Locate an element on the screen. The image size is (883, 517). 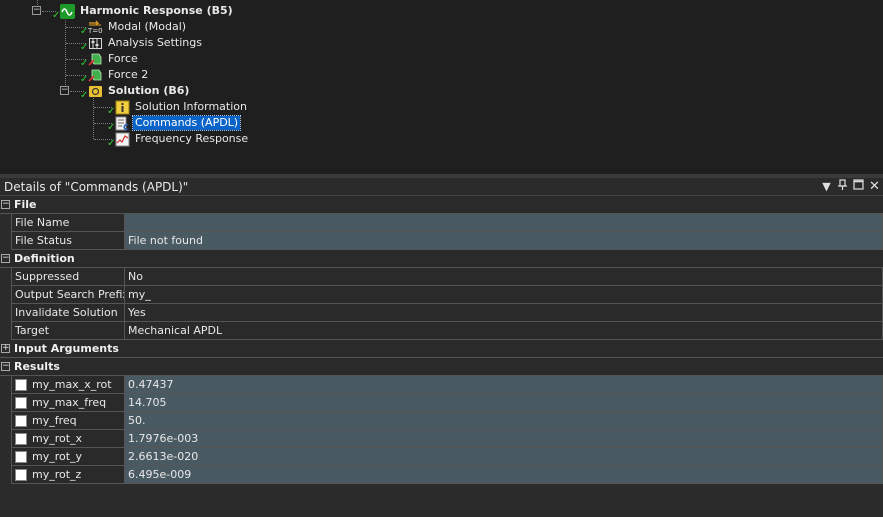
group-definition: − Definition is located at coordinates (441, 259).